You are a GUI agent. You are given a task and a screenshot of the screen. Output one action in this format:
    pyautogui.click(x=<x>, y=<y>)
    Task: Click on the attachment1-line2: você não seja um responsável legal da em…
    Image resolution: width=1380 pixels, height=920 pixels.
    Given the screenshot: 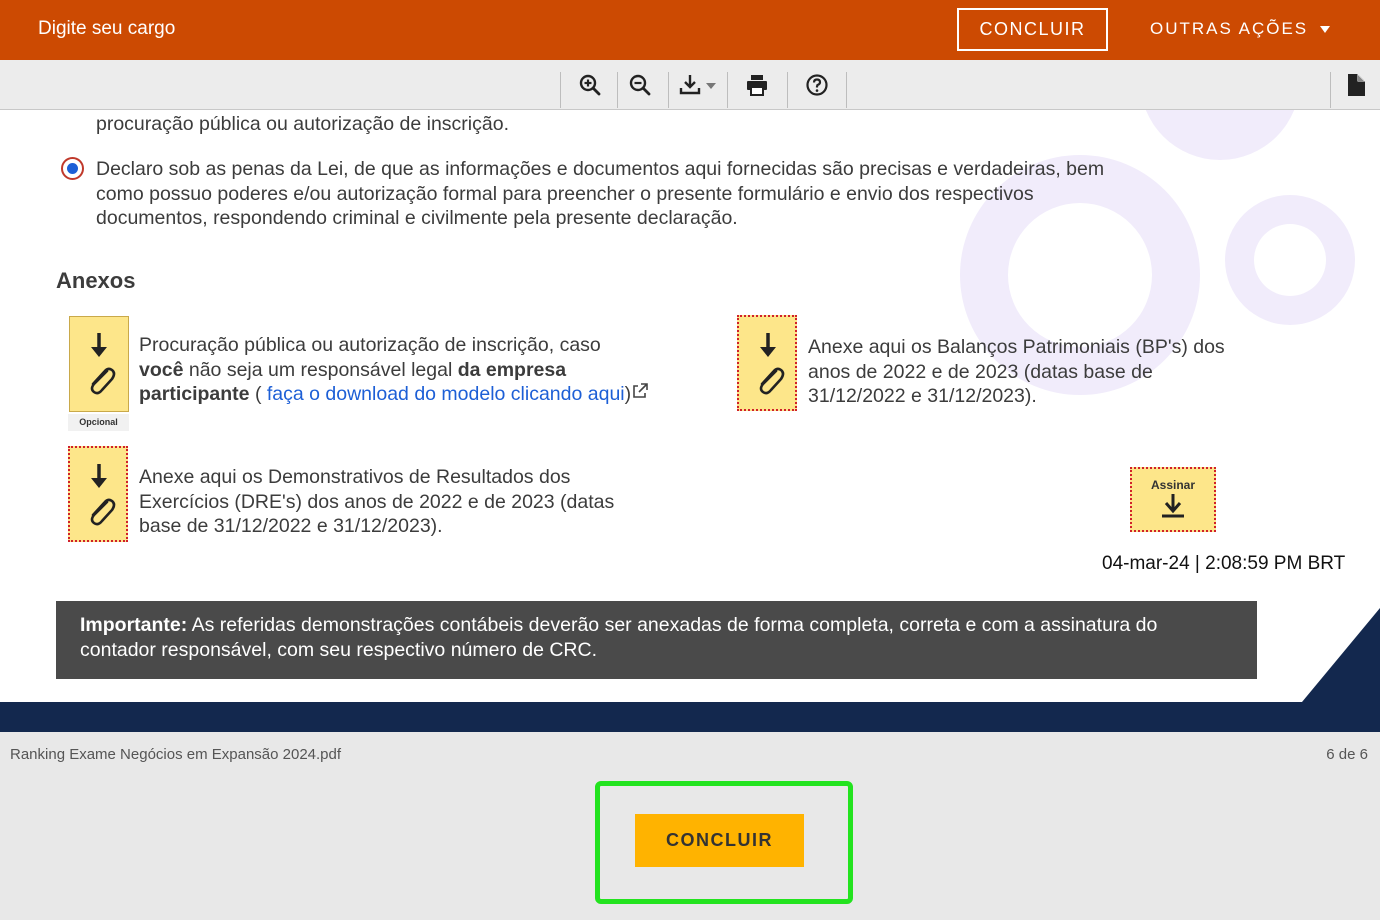 What is the action you would take?
    pyautogui.click(x=394, y=370)
    